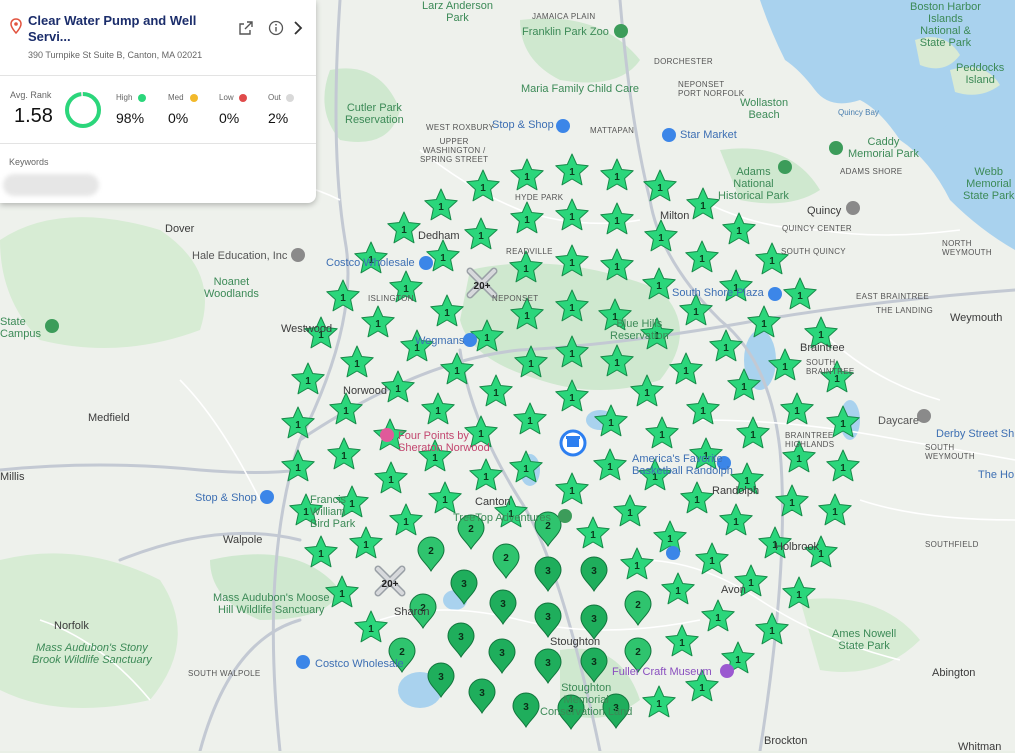 The height and width of the screenshot is (753, 1015). What do you see at coordinates (142, 98) in the screenshot?
I see `high-dot-icon` at bounding box center [142, 98].